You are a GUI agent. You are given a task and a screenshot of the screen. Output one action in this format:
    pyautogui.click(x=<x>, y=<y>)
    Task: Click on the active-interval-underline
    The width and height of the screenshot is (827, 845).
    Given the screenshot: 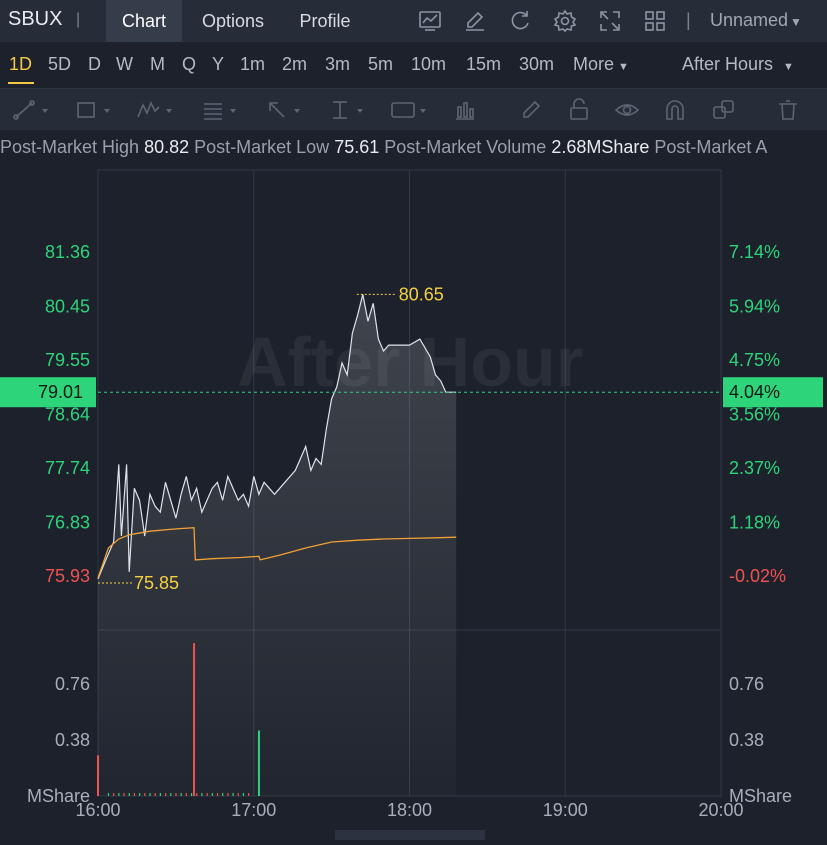 What is the action you would take?
    pyautogui.click(x=21, y=83)
    